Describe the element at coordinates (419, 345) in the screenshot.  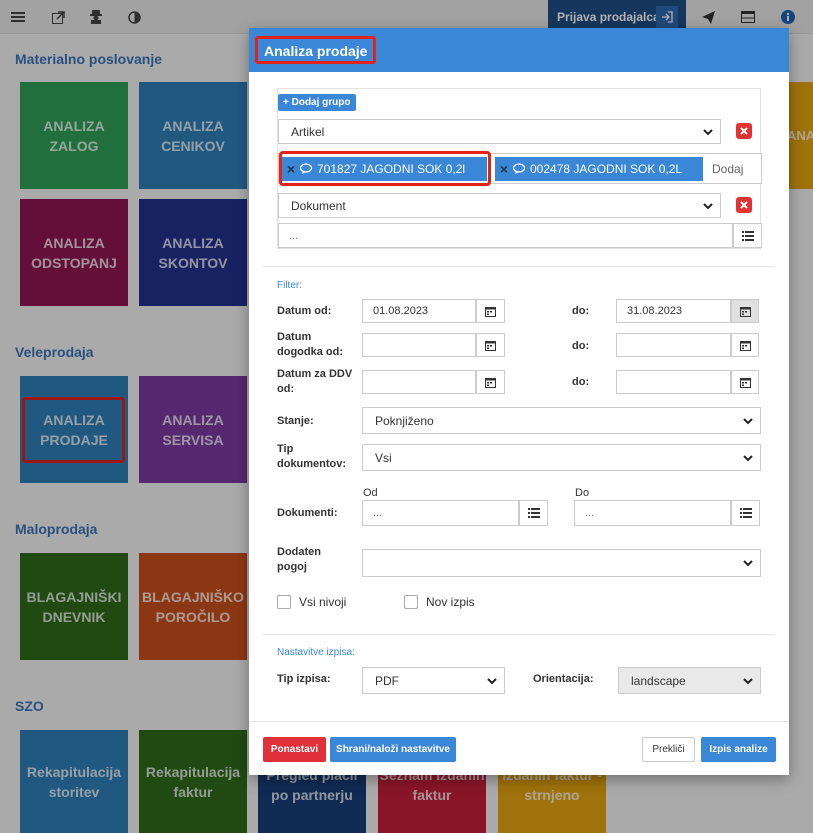
I see `datum-dogodka-input` at that location.